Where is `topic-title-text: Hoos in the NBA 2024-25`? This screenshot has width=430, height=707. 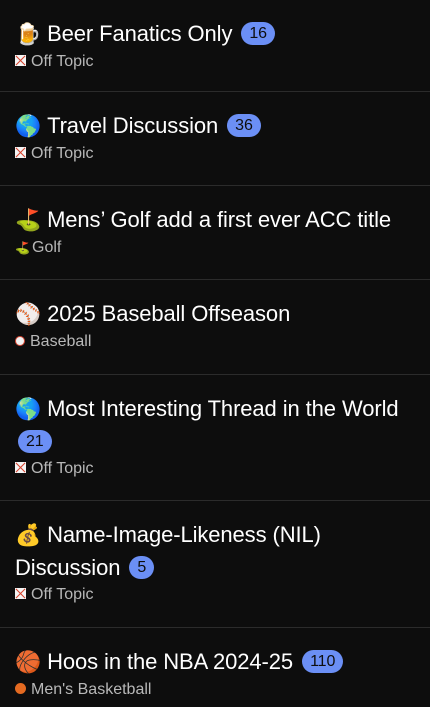 topic-title-text: Hoos in the NBA 2024-25 is located at coordinates (170, 661).